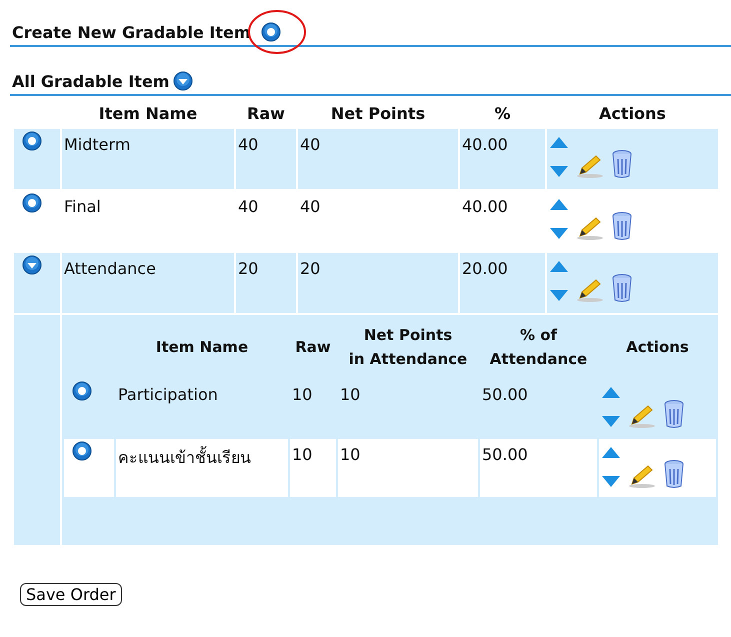 This screenshot has height=637, width=731. What do you see at coordinates (502, 283) in the screenshot?
I see `table-cell: 20.00` at bounding box center [502, 283].